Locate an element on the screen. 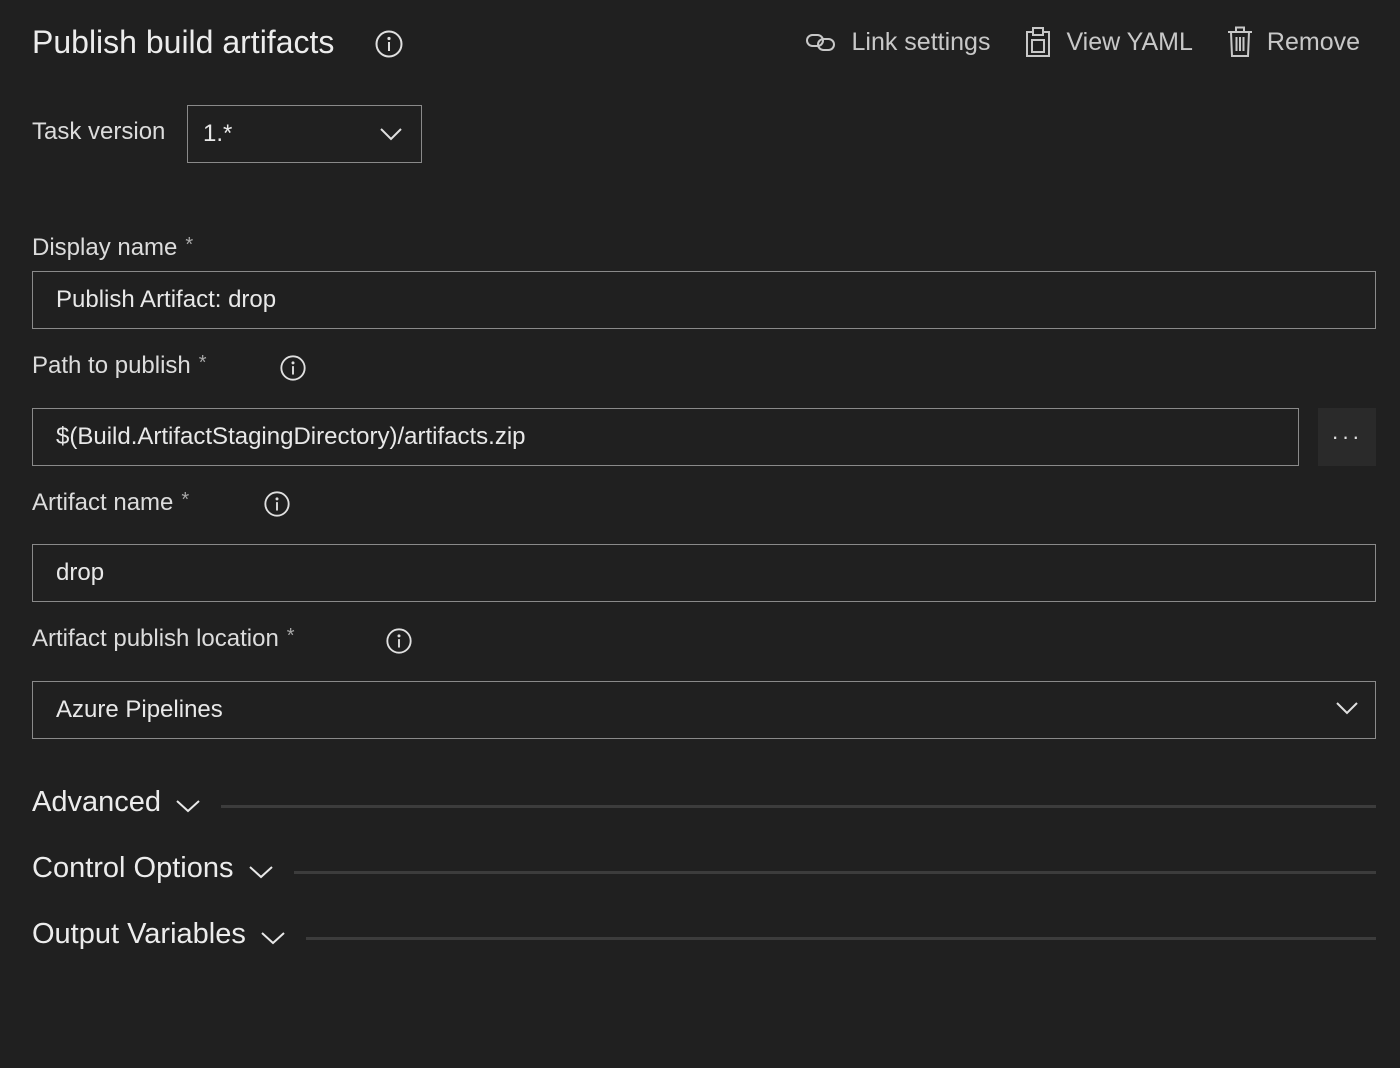 Image resolution: width=1400 pixels, height=1068 pixels. view-yaml-button: View YAML is located at coordinates (1108, 42).